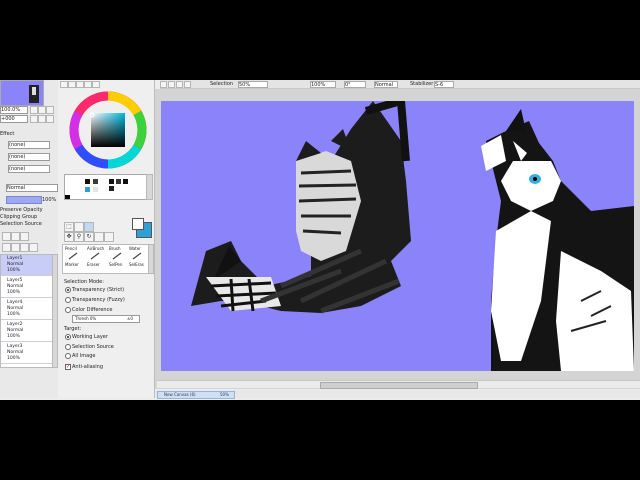 Image resolution: width=640 pixels, height=480 pixels. I want to click on layer-name: Layer4, so click(15, 302).